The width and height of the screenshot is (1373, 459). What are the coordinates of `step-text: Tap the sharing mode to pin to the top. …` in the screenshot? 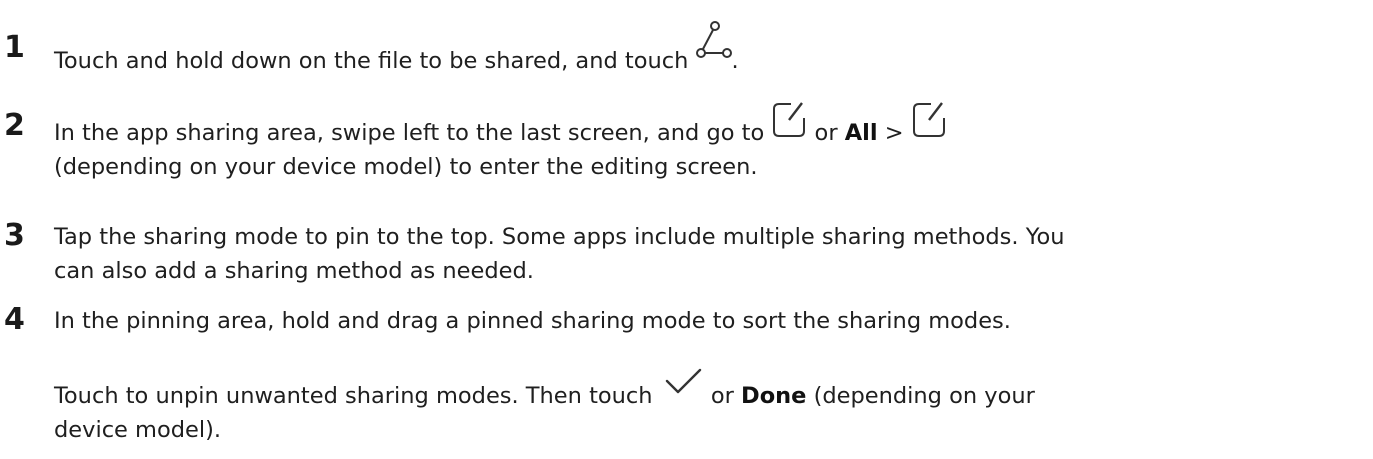 It's located at (709, 254).